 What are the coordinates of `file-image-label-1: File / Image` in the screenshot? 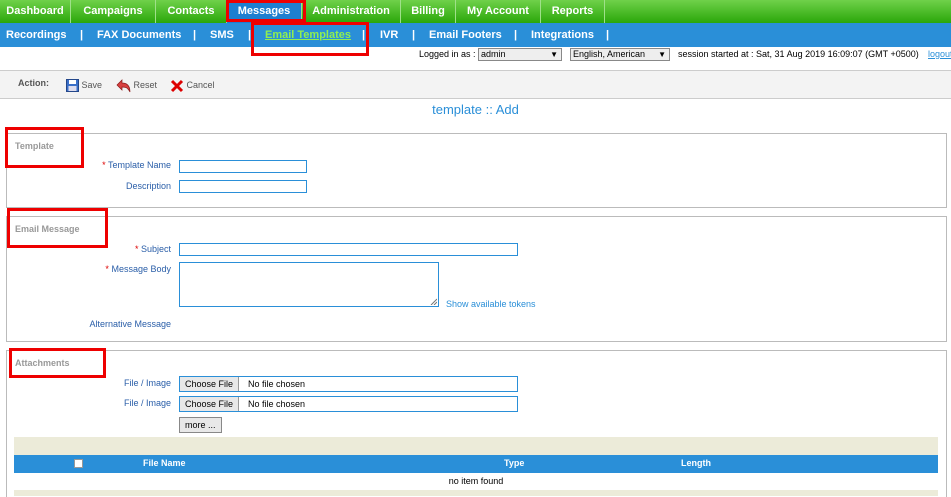 It's located at (147, 383).